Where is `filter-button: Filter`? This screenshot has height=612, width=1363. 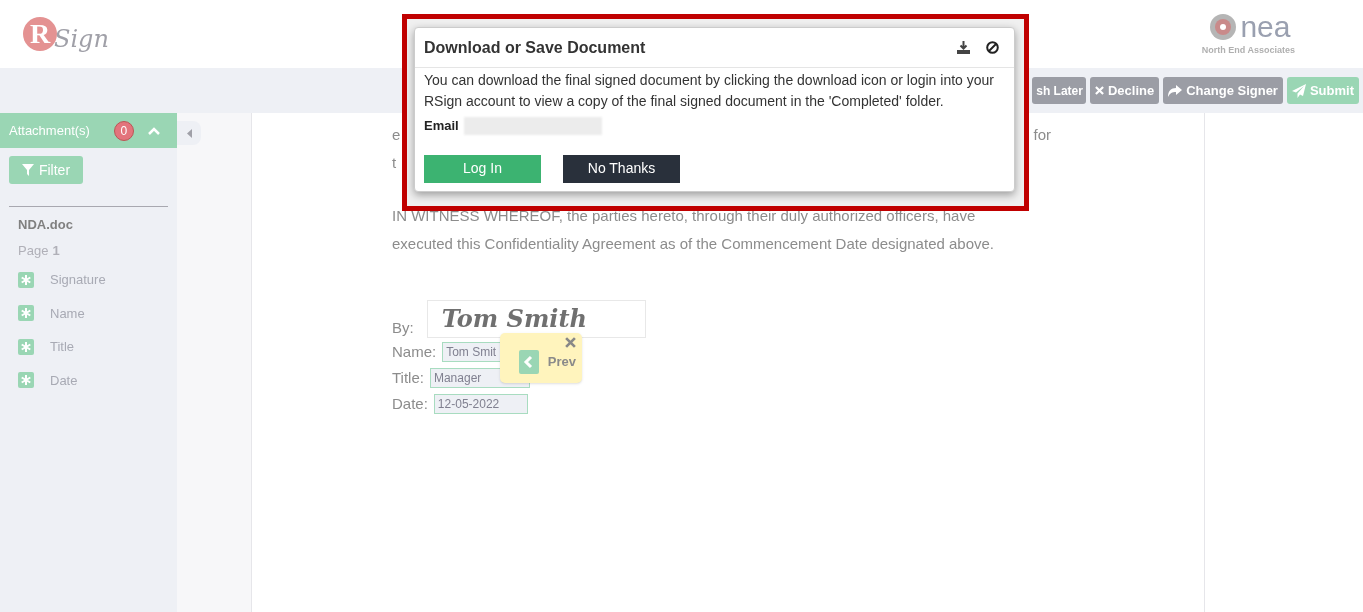 filter-button: Filter is located at coordinates (46, 170).